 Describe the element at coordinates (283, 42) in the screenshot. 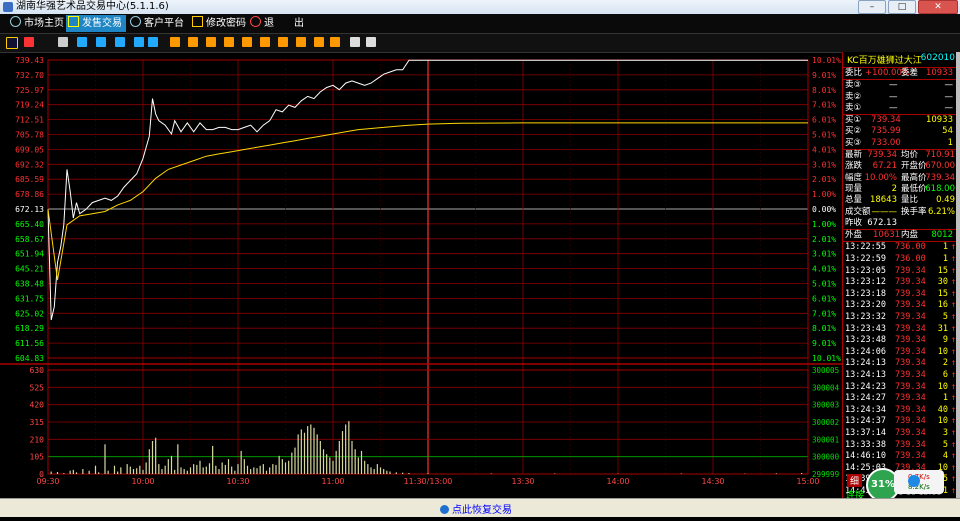

I see `f7-icon` at that location.